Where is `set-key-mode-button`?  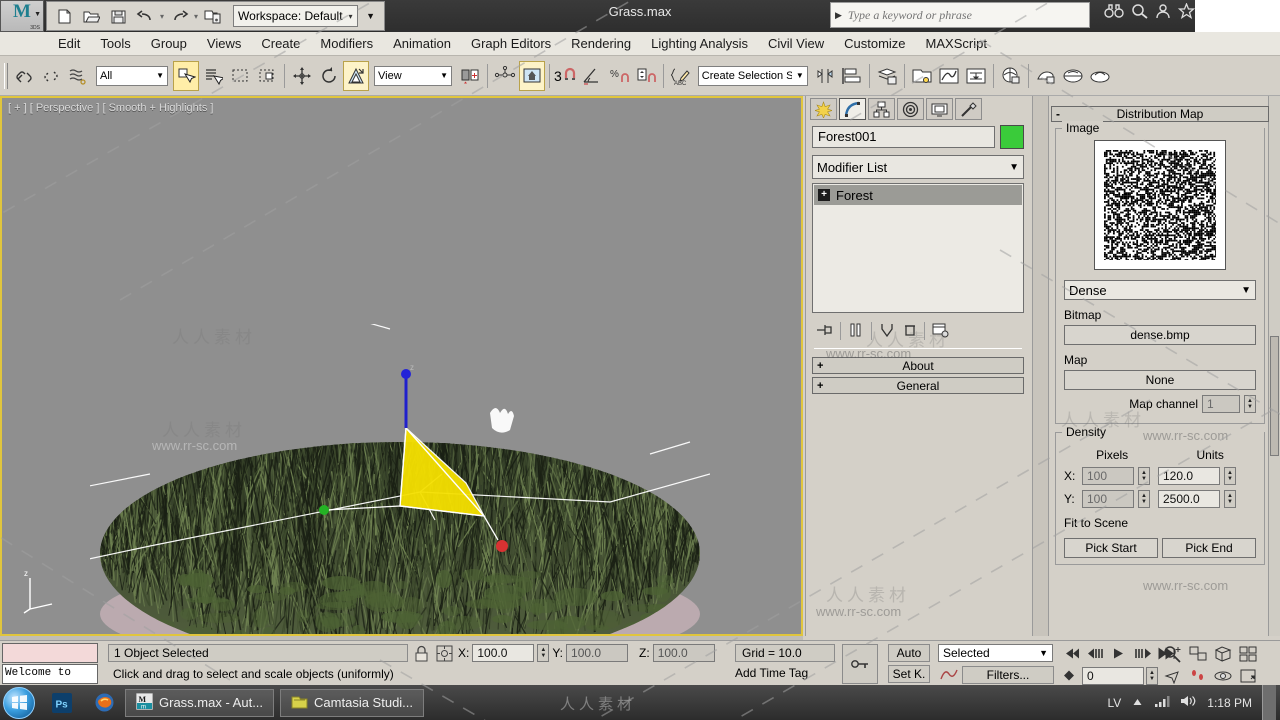 set-key-mode-button is located at coordinates (860, 664).